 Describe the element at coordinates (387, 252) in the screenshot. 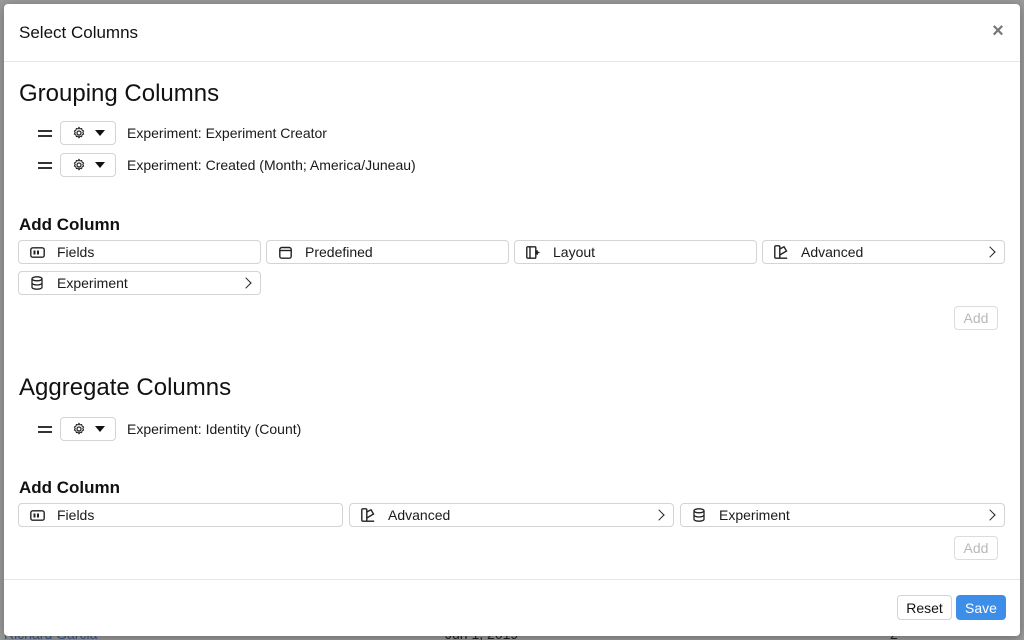

I see `add-predefined-button: Predefined` at that location.